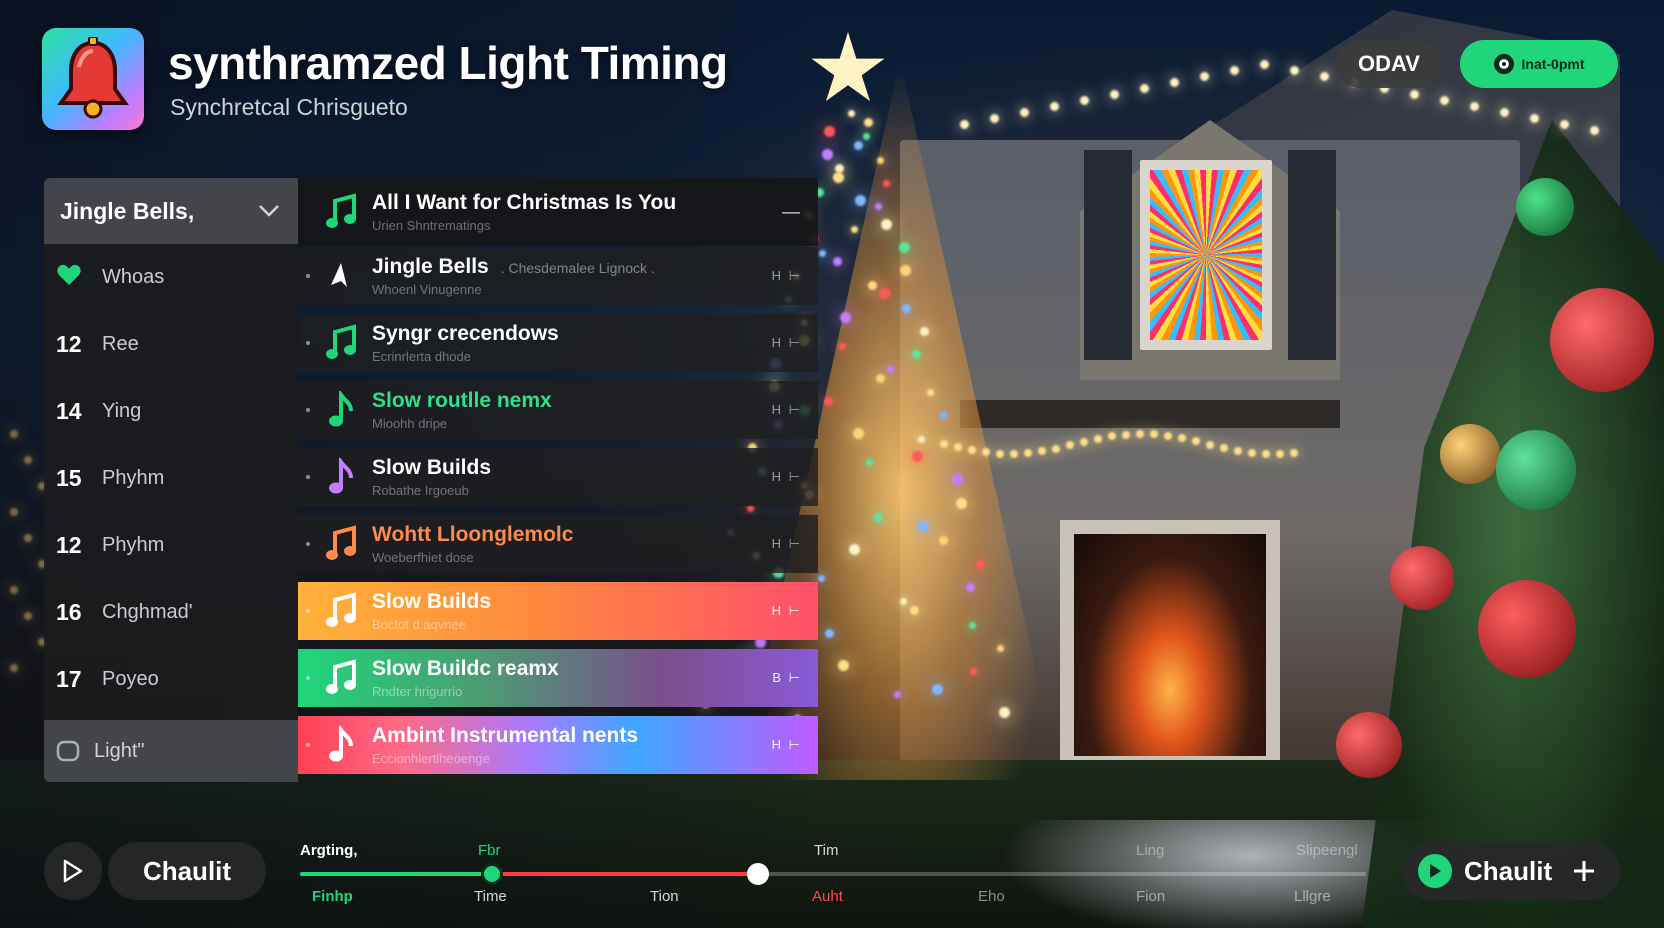 The image size is (1664, 928). Describe the element at coordinates (562, 203) in the screenshot. I see `track-title-line: All I Want for Christmas Is You` at that location.